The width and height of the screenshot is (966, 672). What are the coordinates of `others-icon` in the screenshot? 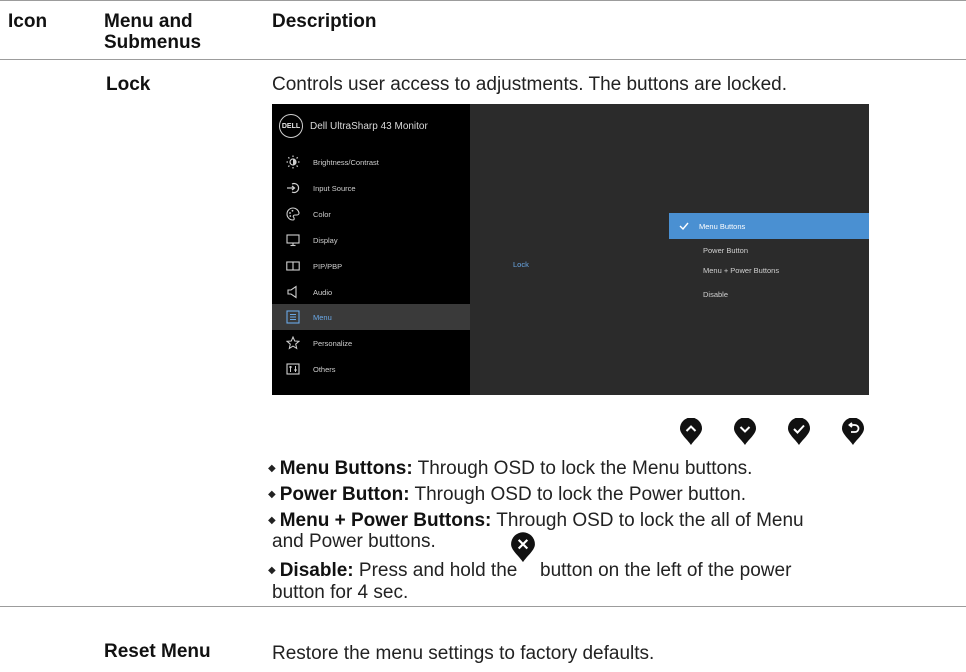 It's located at (293, 369).